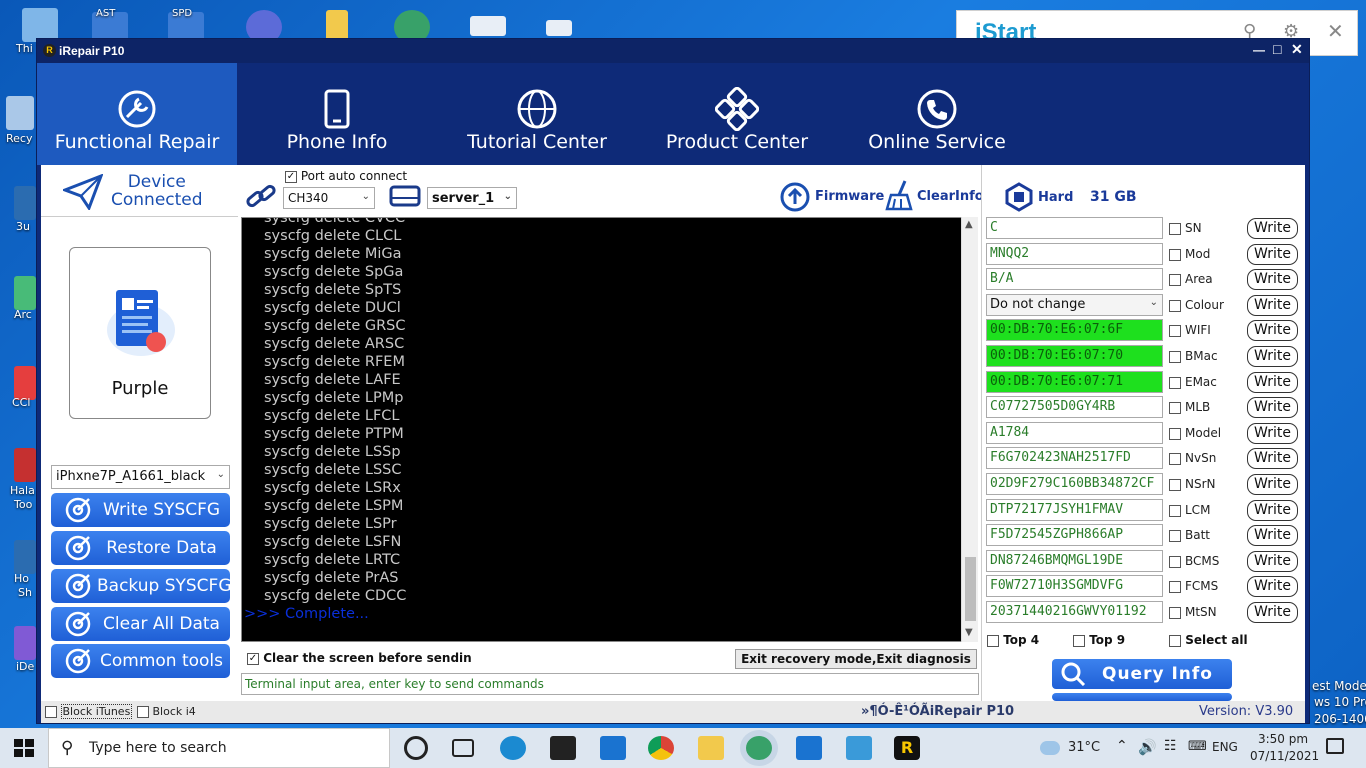  Describe the element at coordinates (51, 712) in the screenshot. I see `block-itunes-checkbox` at that location.